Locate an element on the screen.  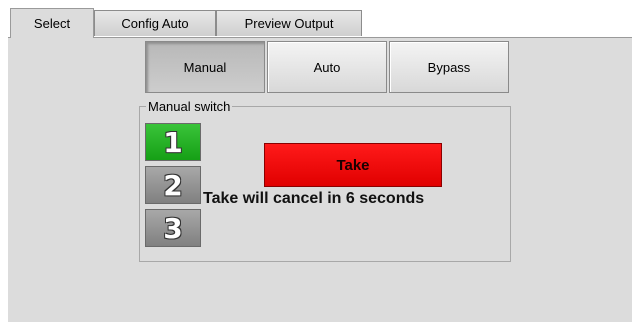
tab-preview-output: Preview Output is located at coordinates (289, 23).